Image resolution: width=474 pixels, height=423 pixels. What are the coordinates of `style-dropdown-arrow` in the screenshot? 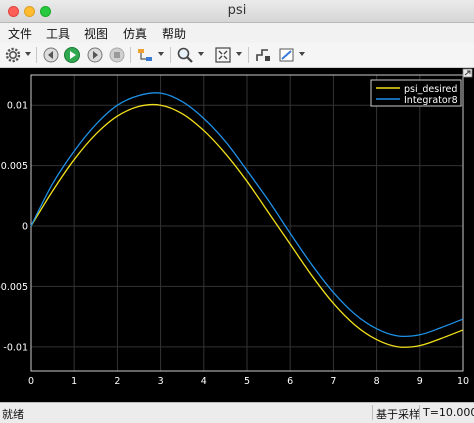 It's located at (302, 54).